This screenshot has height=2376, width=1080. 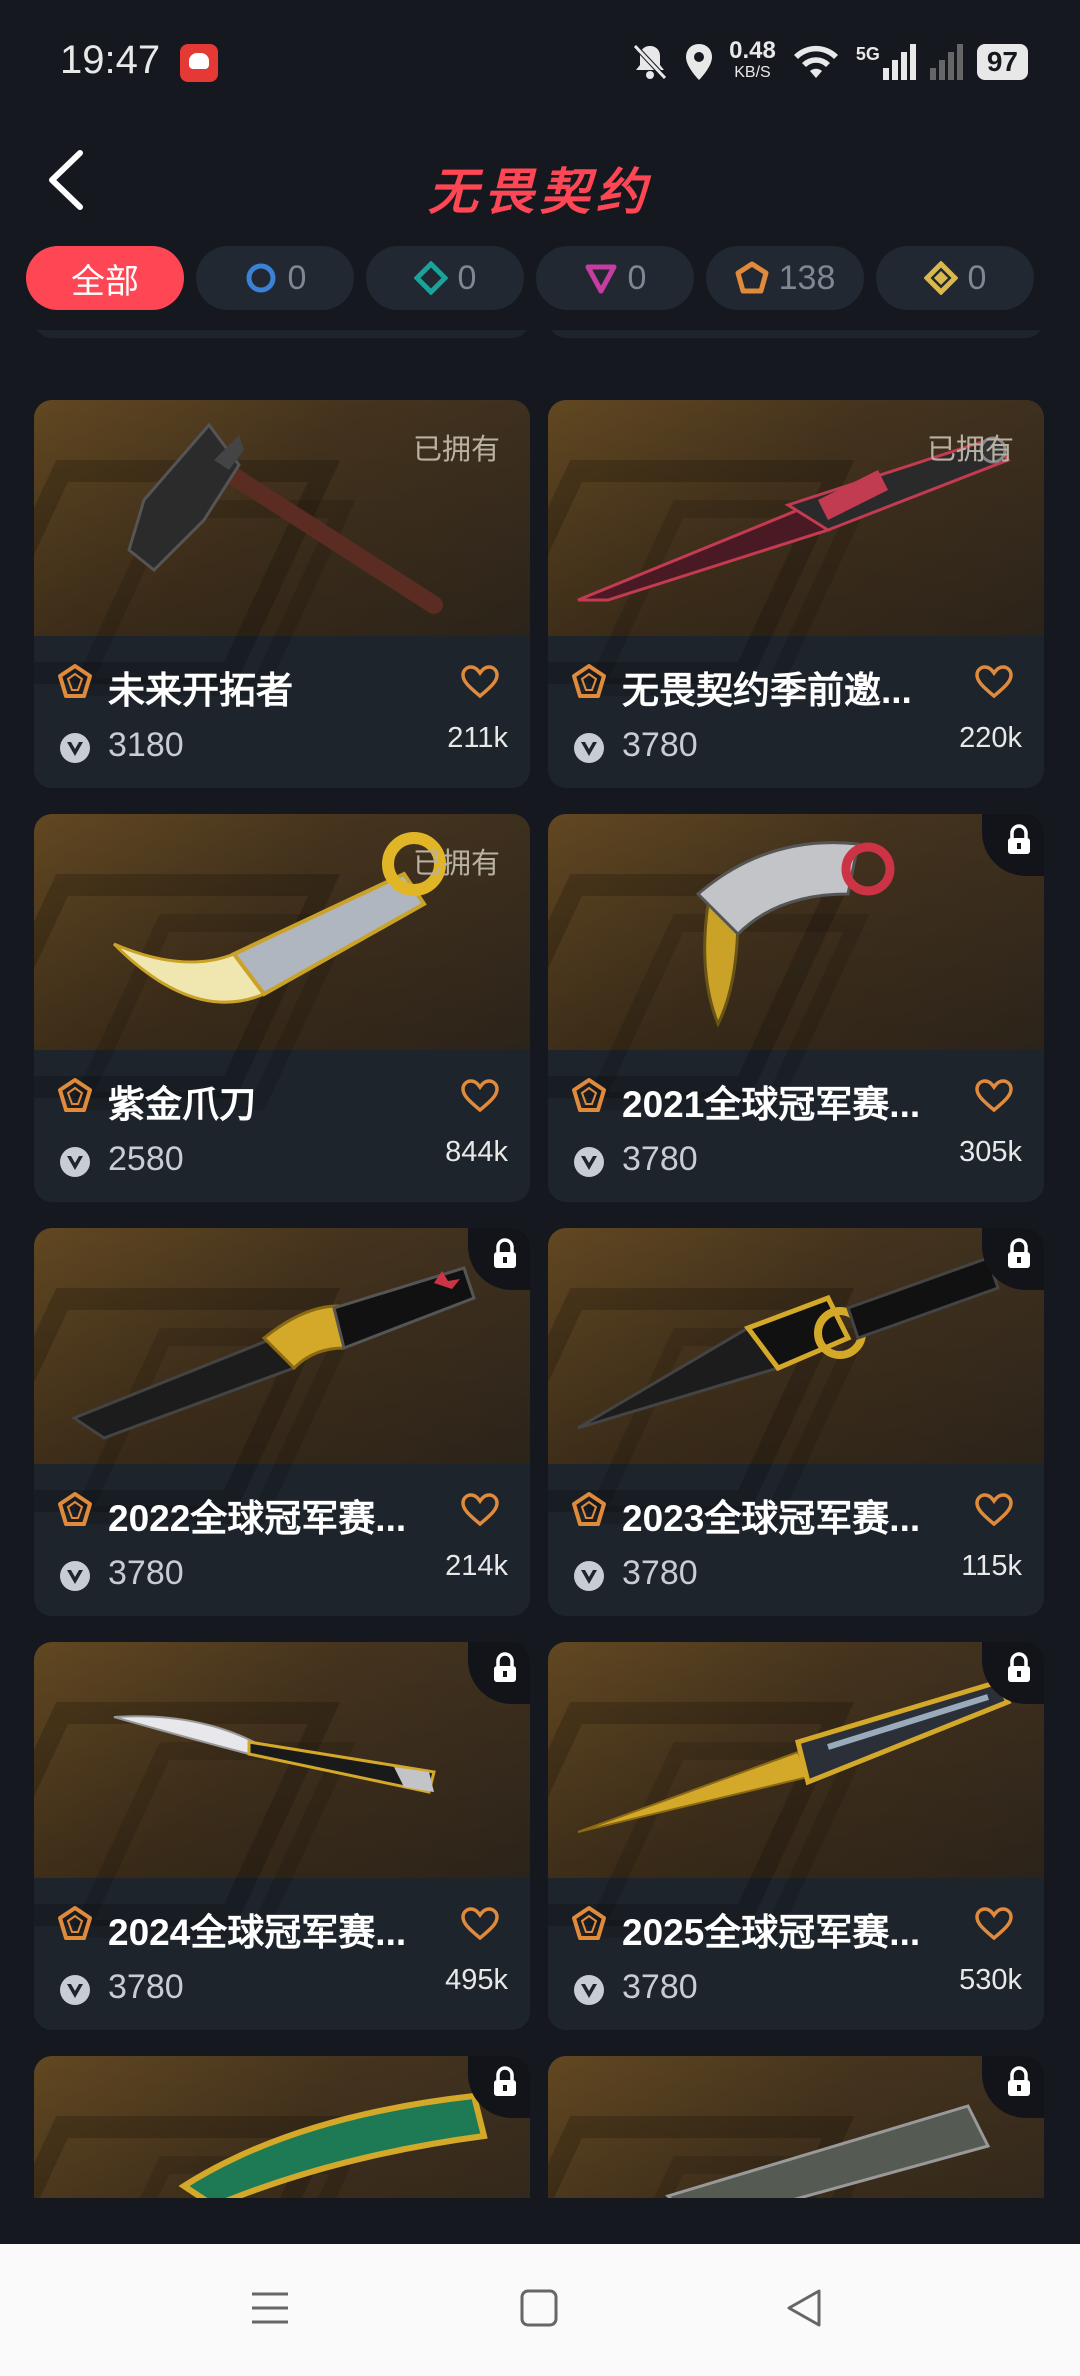 What do you see at coordinates (261, 278) in the screenshot?
I see `select-tier-icon` at bounding box center [261, 278].